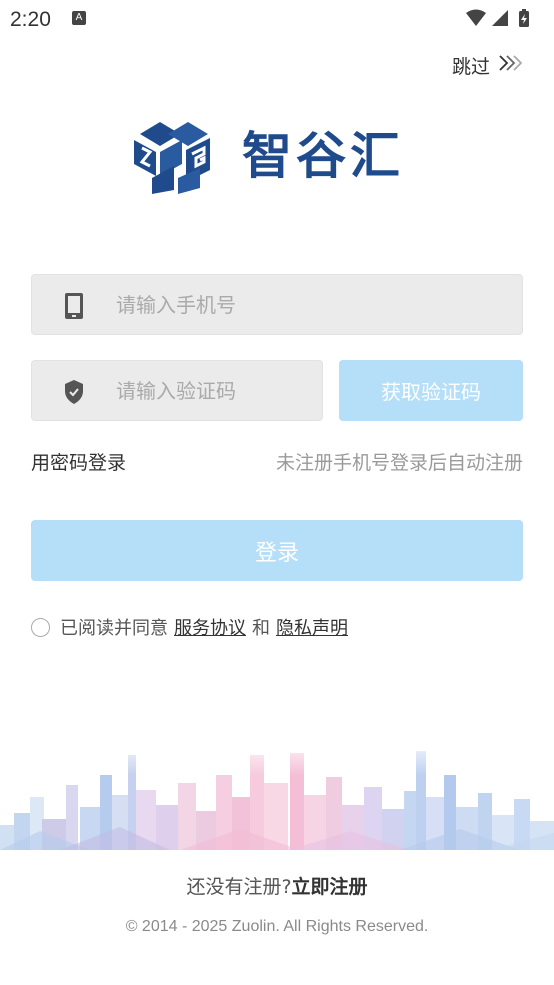 This screenshot has width=554, height=985. I want to click on agreement-joiner: 和, so click(261, 628).